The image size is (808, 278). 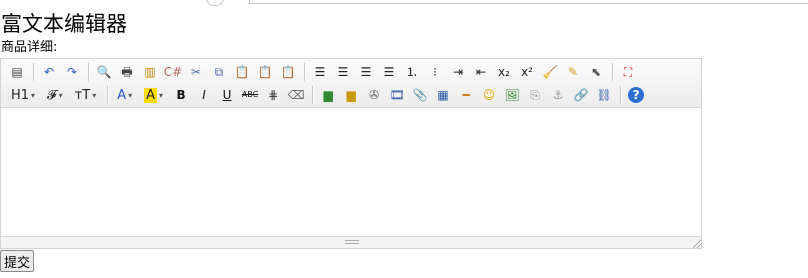 I want to click on insert-image-icon: ▆, so click(x=328, y=95).